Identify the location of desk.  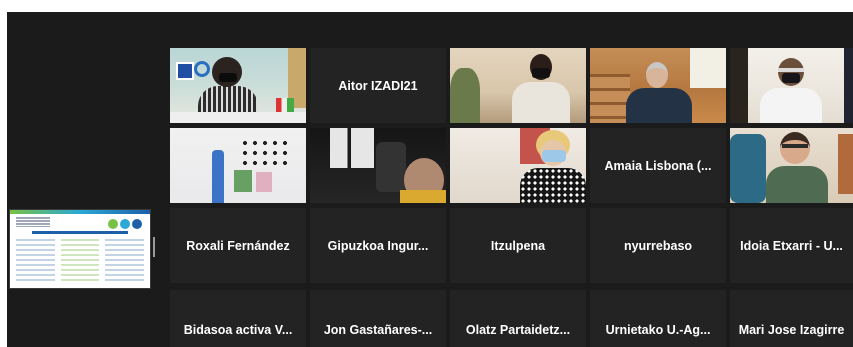
(238, 117).